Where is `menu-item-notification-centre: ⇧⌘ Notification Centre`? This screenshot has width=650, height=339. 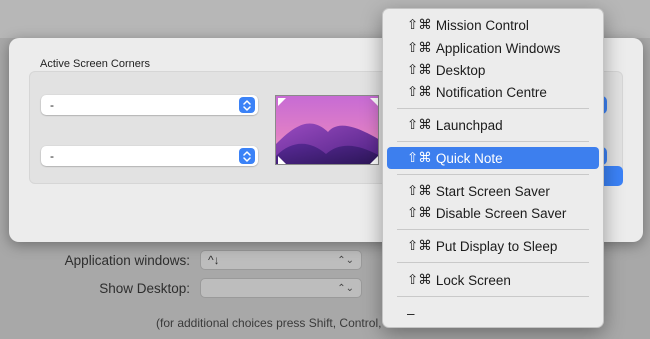
menu-item-notification-centre: ⇧⌘ Notification Centre is located at coordinates (493, 92).